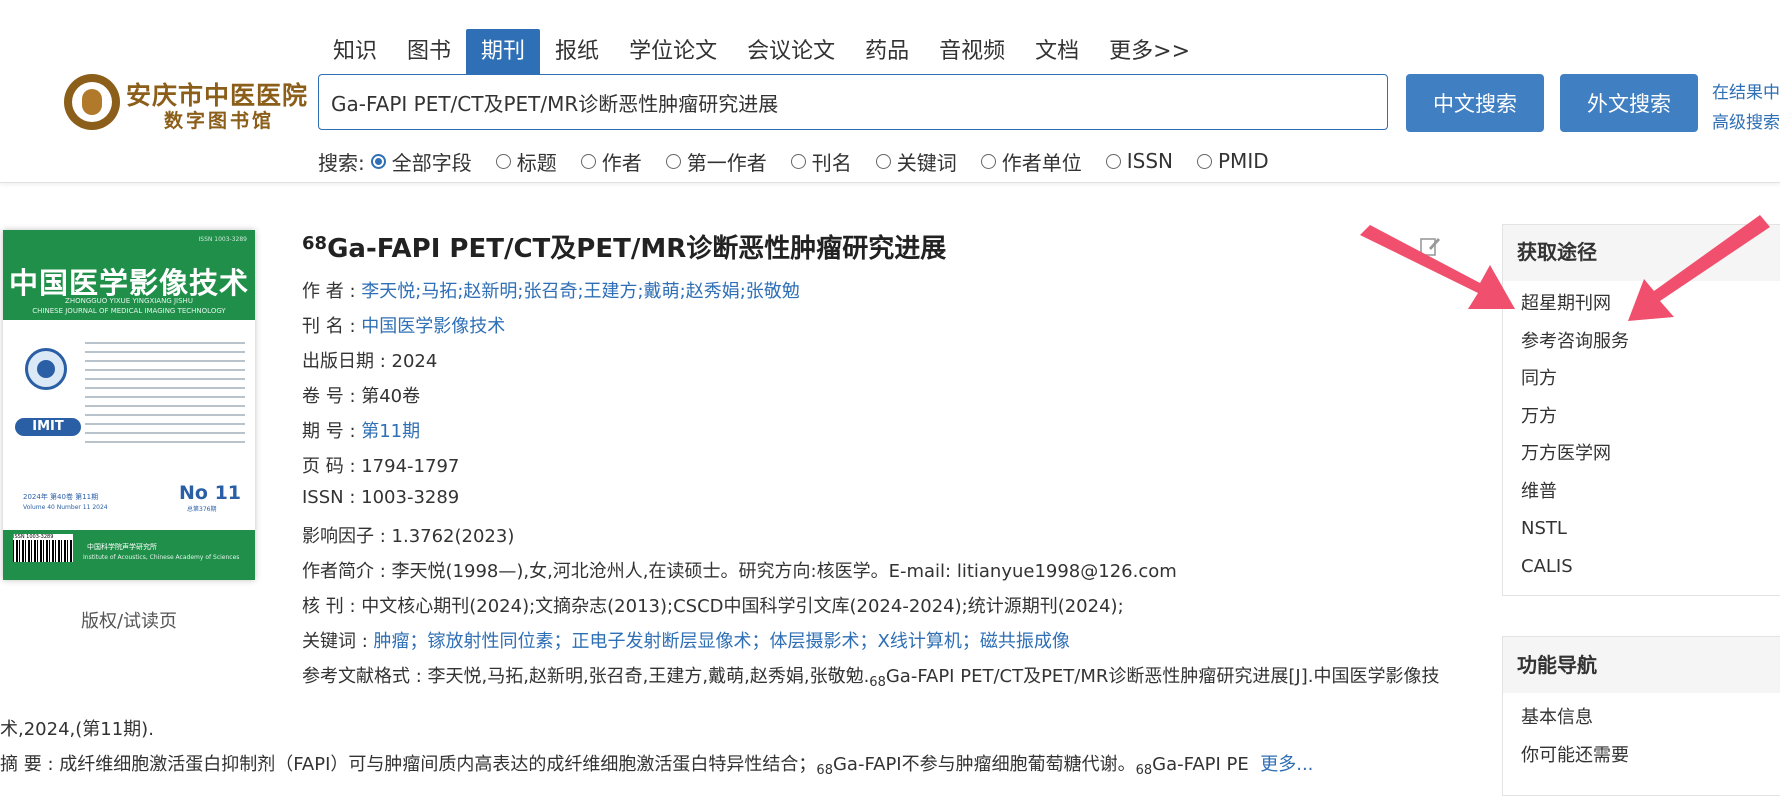 This screenshot has height=796, width=1780. What do you see at coordinates (421, 161) in the screenshot?
I see `search-field-option-0: 全部字段` at bounding box center [421, 161].